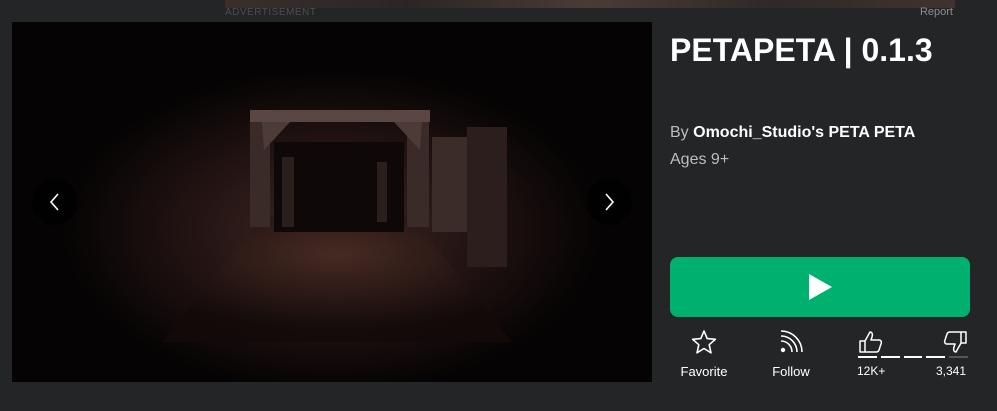 This screenshot has width=997, height=411. Describe the element at coordinates (271, 12) in the screenshot. I see `advertisement-label: ADVERTISEMENT` at that location.